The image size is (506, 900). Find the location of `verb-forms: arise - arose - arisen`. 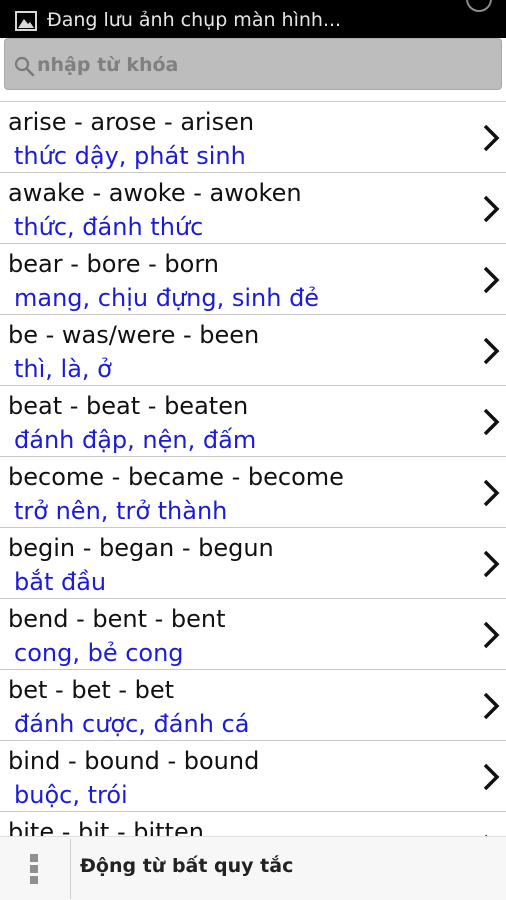

verb-forms: arise - arose - arisen is located at coordinates (131, 122).